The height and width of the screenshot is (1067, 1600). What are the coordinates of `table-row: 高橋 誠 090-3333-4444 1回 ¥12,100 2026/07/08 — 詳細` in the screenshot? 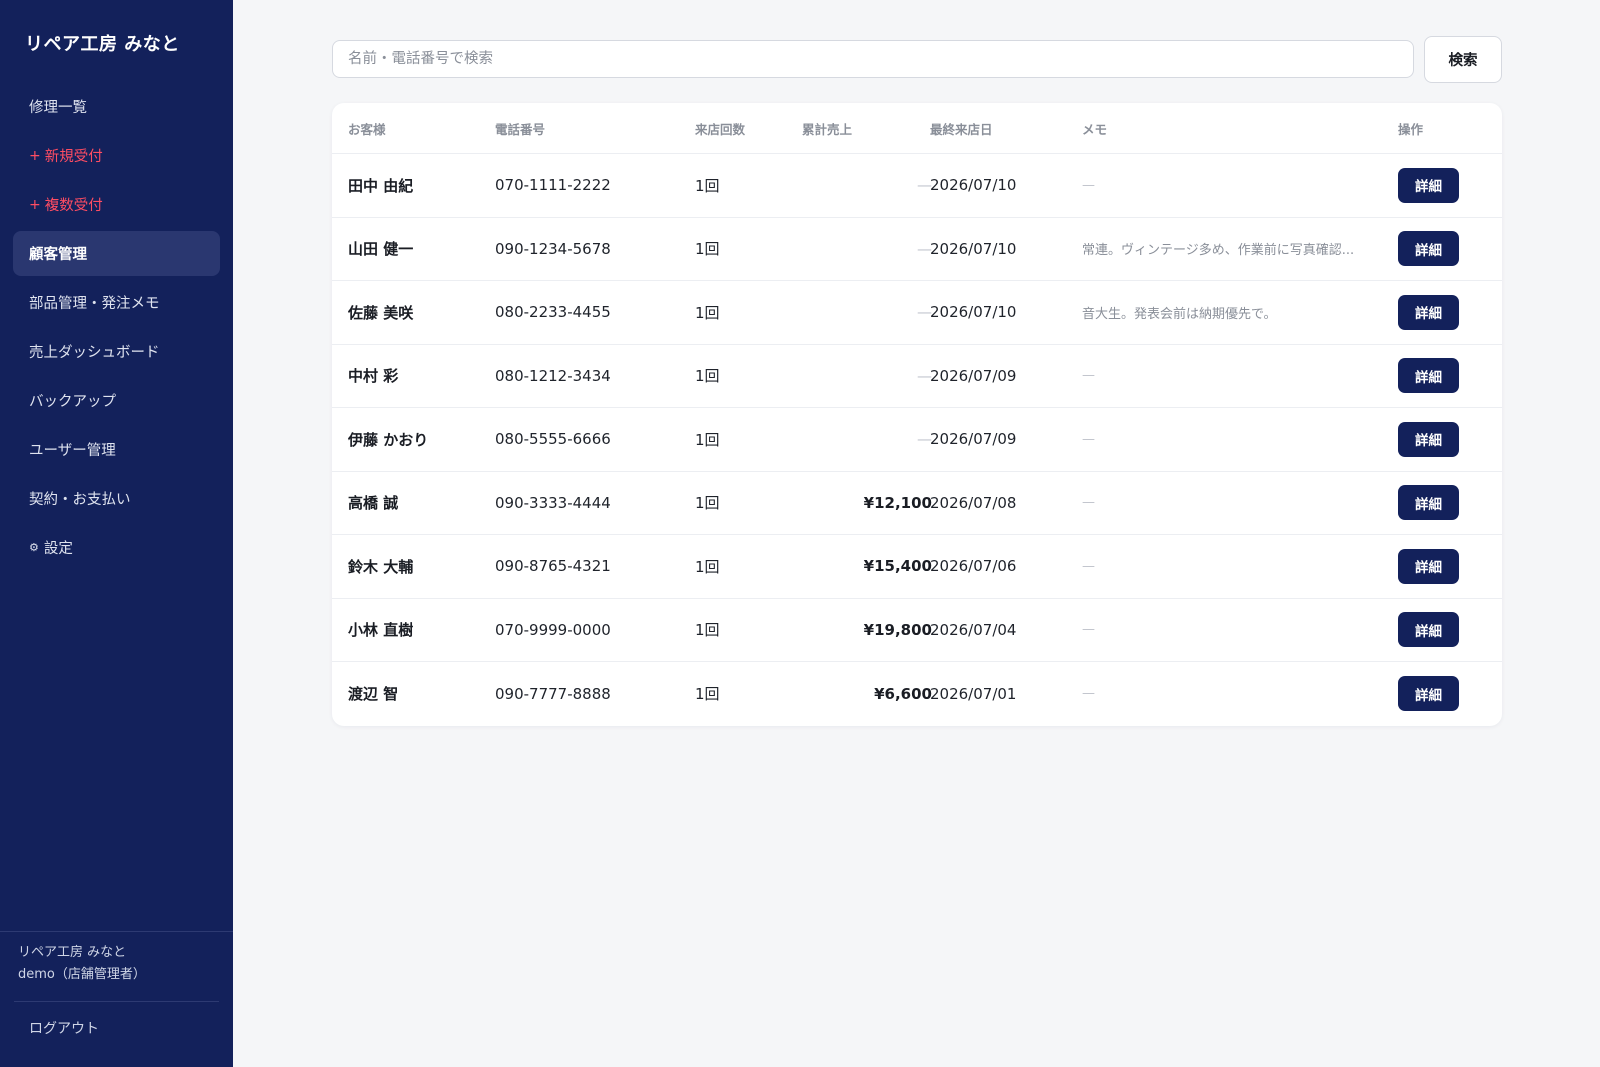 It's located at (917, 503).